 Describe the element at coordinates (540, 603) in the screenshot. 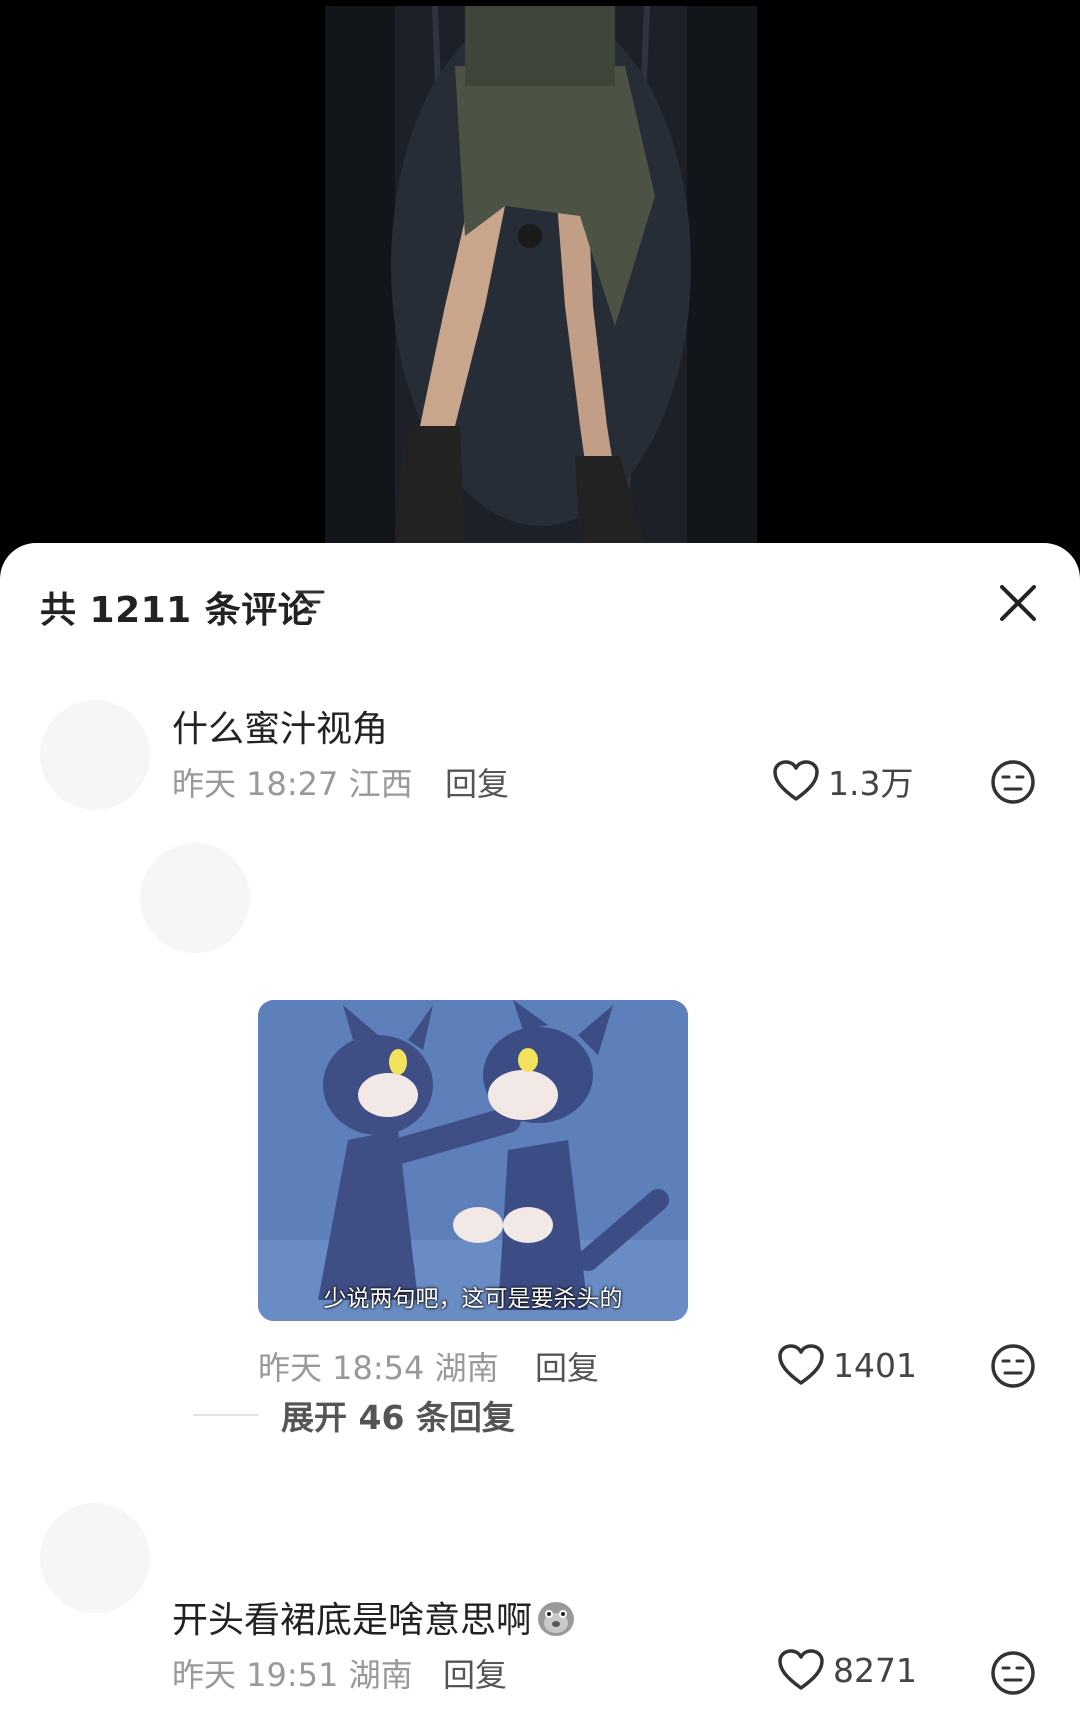

I see `sheet-header: 共 1211 条评论` at that location.